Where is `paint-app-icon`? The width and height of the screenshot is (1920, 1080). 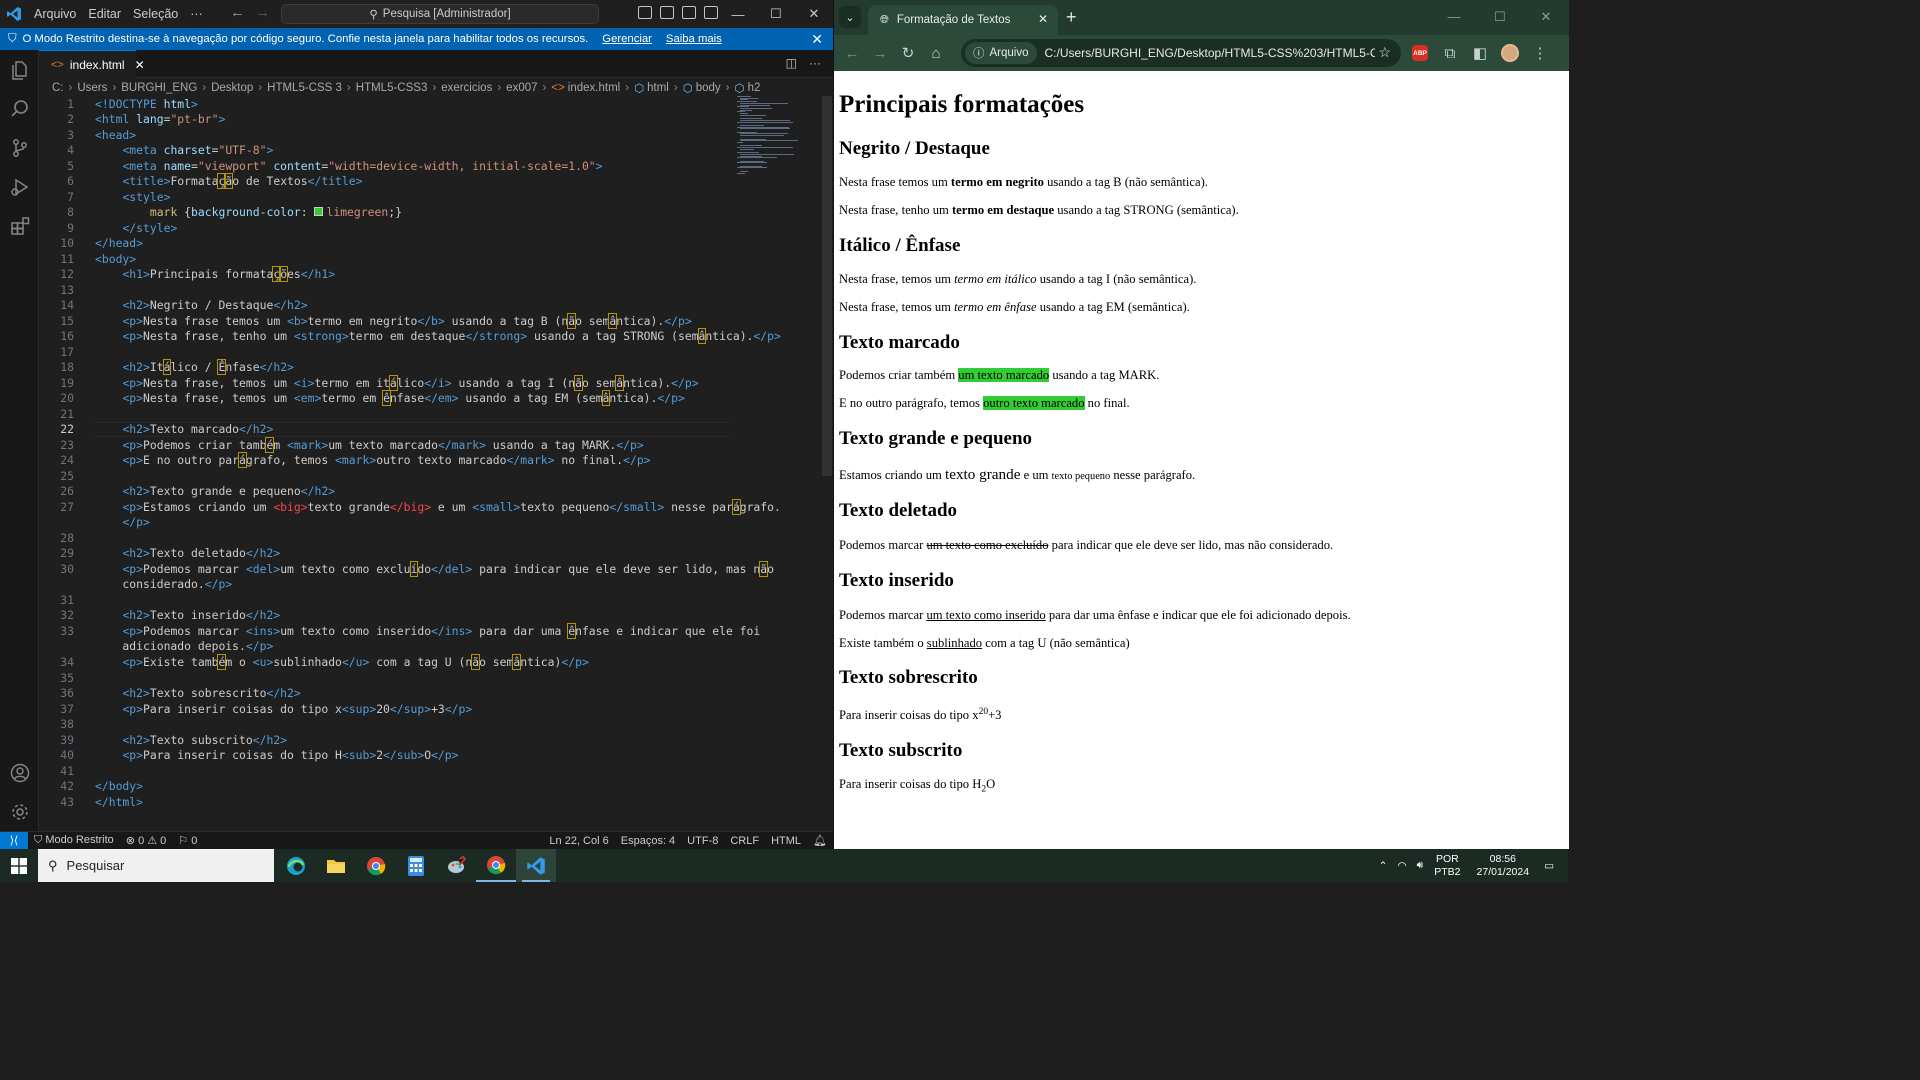
paint-app-icon is located at coordinates (456, 865).